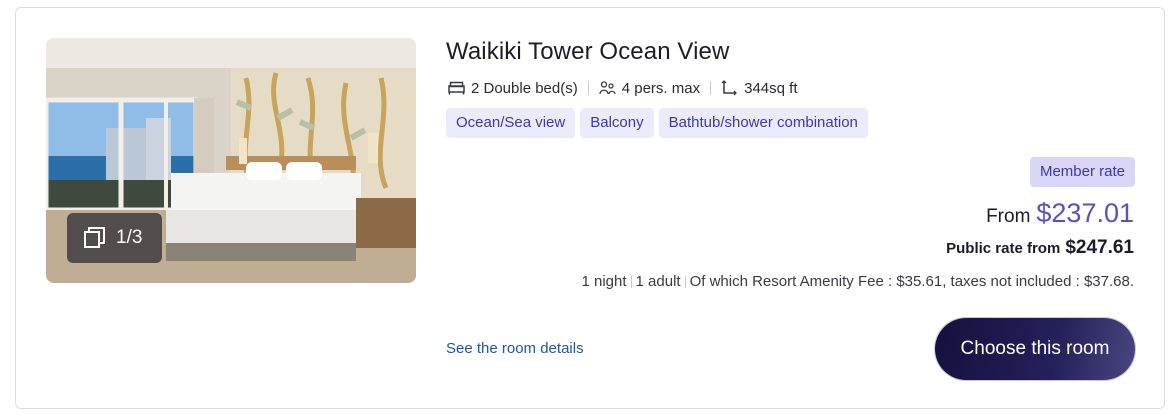 This screenshot has height=415, width=1173. I want to click on gallery-icon, so click(94, 237).